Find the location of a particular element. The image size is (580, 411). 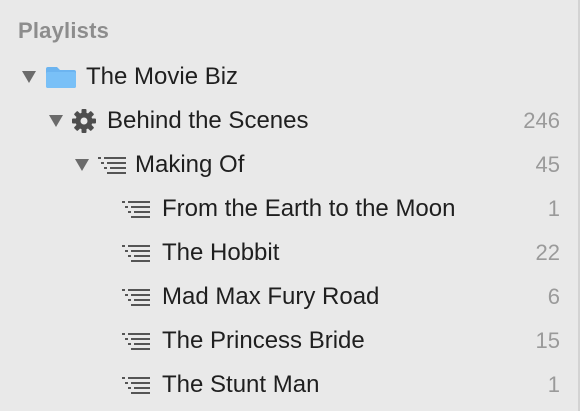

sidebar-item-from-the-earth-to-the-moon: From the Earth to the Moon 1 is located at coordinates (289, 209).